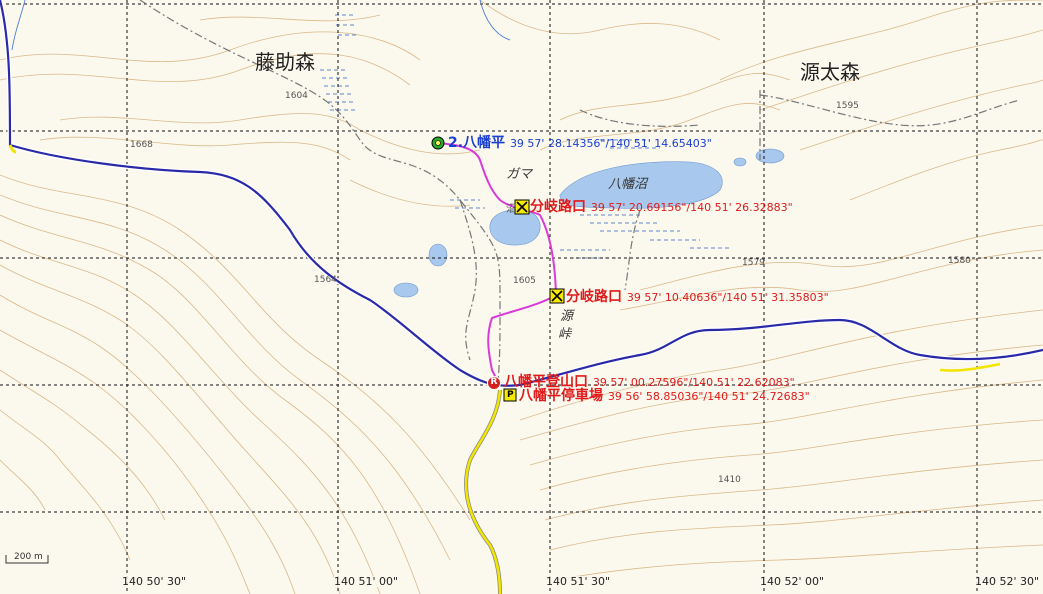  I want to click on waypoint-label-hachimantai: 2.八幡平 39 57' 28.14356"/140 51' 14.65403", so click(580, 143).